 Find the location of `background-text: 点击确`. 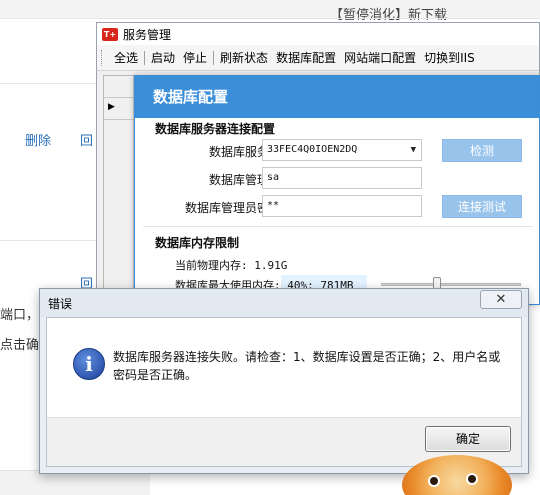

background-text: 点击确 is located at coordinates (20, 345).